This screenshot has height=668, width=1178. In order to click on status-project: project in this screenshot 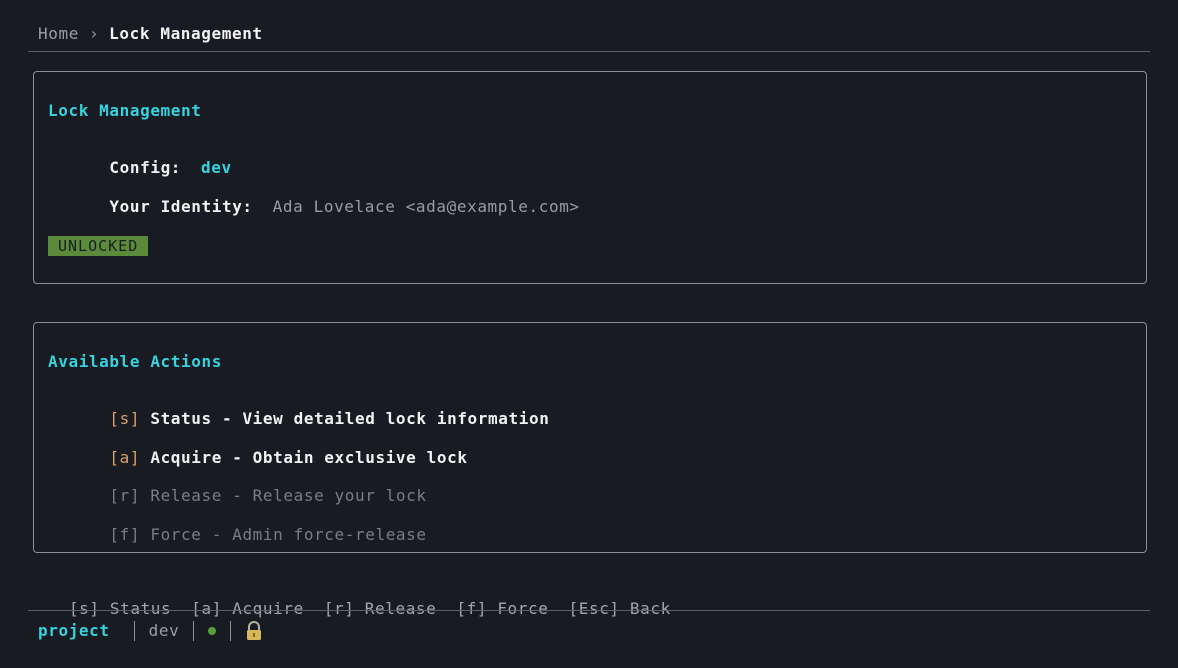, I will do `click(74, 630)`.